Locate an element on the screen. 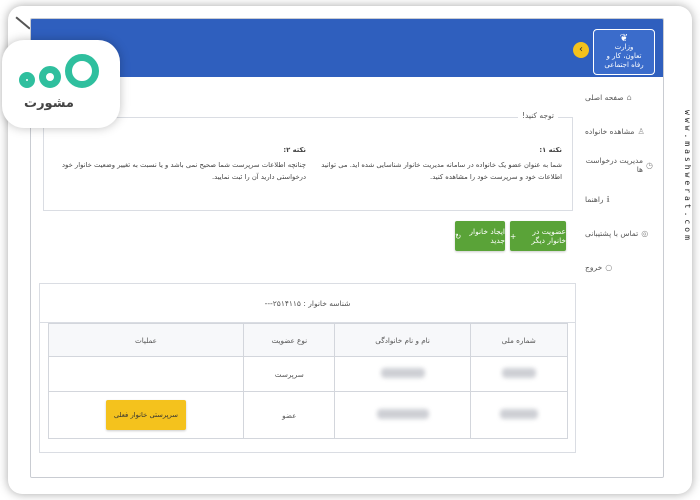 Image resolution: width=700 pixels, height=500 pixels. actions-cell is located at coordinates (146, 374).